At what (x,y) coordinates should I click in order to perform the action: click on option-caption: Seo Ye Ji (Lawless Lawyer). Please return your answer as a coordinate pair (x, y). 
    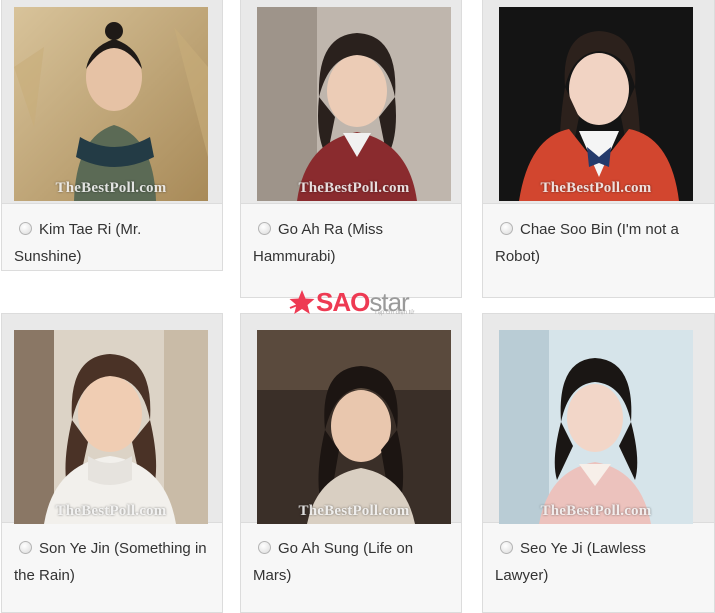
    Looking at the image, I should click on (598, 556).